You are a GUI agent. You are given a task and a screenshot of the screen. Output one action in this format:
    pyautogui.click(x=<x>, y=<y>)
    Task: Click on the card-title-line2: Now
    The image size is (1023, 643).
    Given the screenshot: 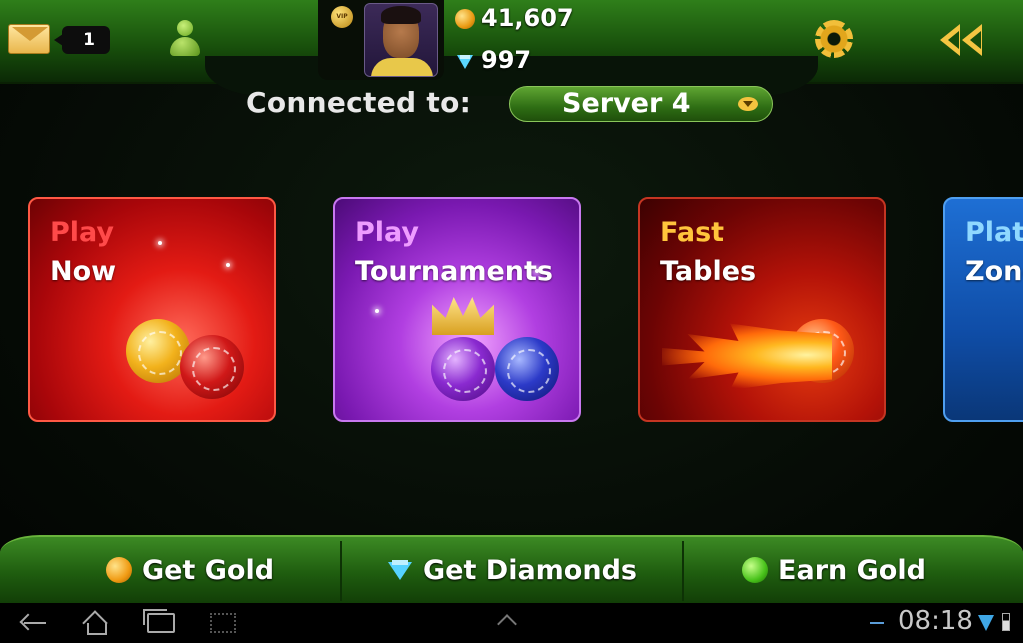 What is the action you would take?
    pyautogui.click(x=83, y=271)
    